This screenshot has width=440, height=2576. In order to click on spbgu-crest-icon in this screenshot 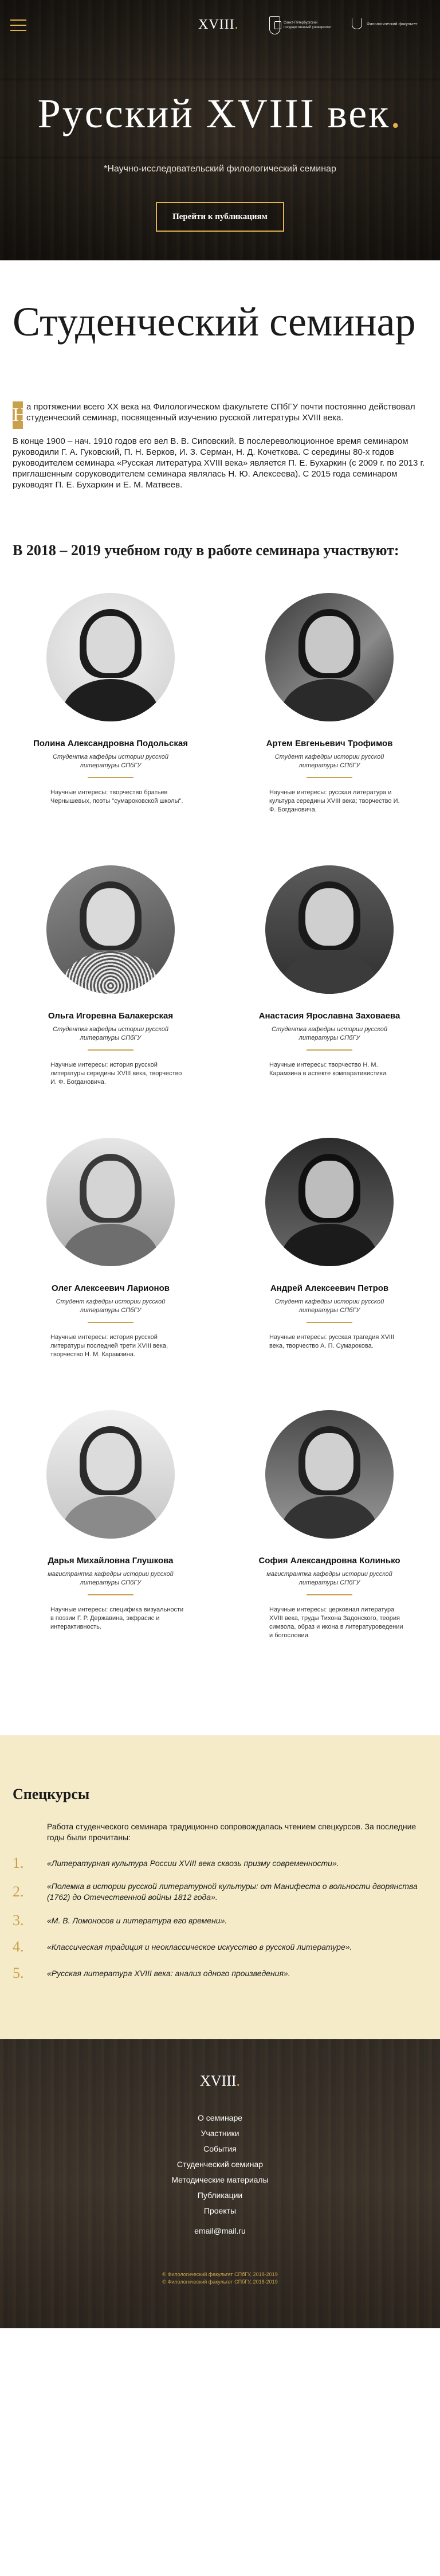, I will do `click(275, 25)`.